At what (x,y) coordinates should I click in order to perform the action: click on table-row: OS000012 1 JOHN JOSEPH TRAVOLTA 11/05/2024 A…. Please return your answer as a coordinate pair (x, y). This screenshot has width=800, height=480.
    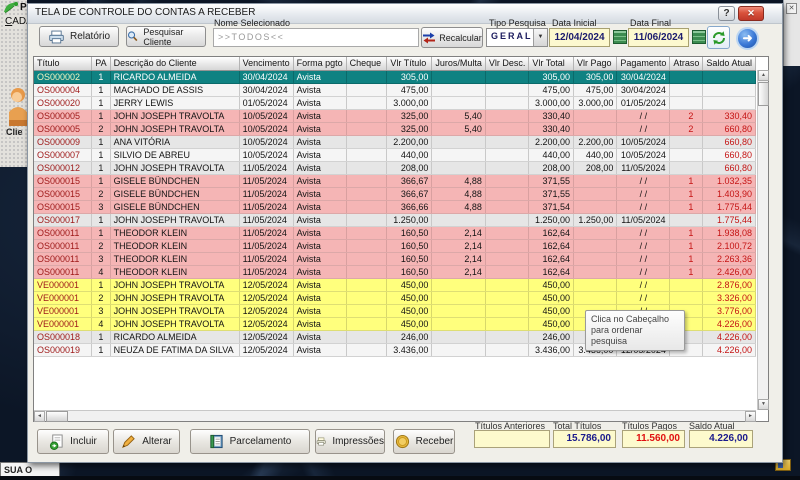
    Looking at the image, I should click on (395, 168).